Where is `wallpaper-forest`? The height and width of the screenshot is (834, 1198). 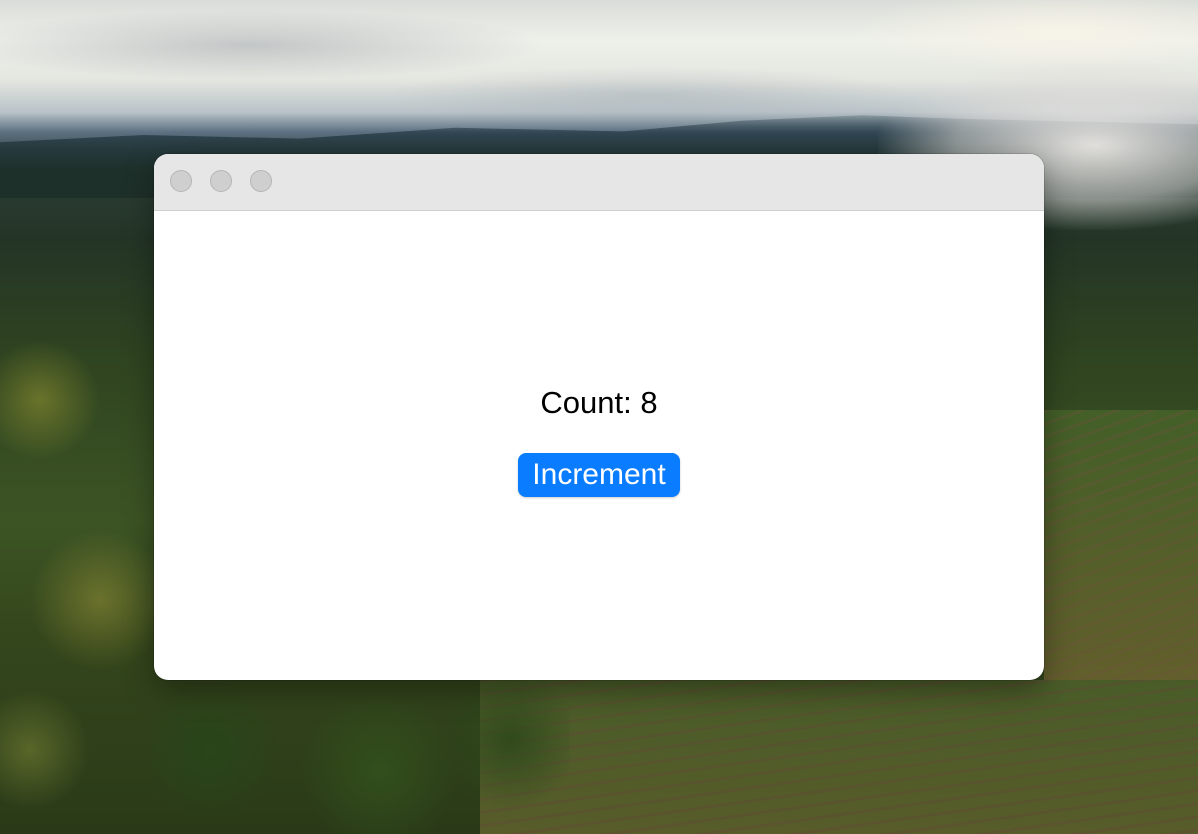 wallpaper-forest is located at coordinates (80, 557).